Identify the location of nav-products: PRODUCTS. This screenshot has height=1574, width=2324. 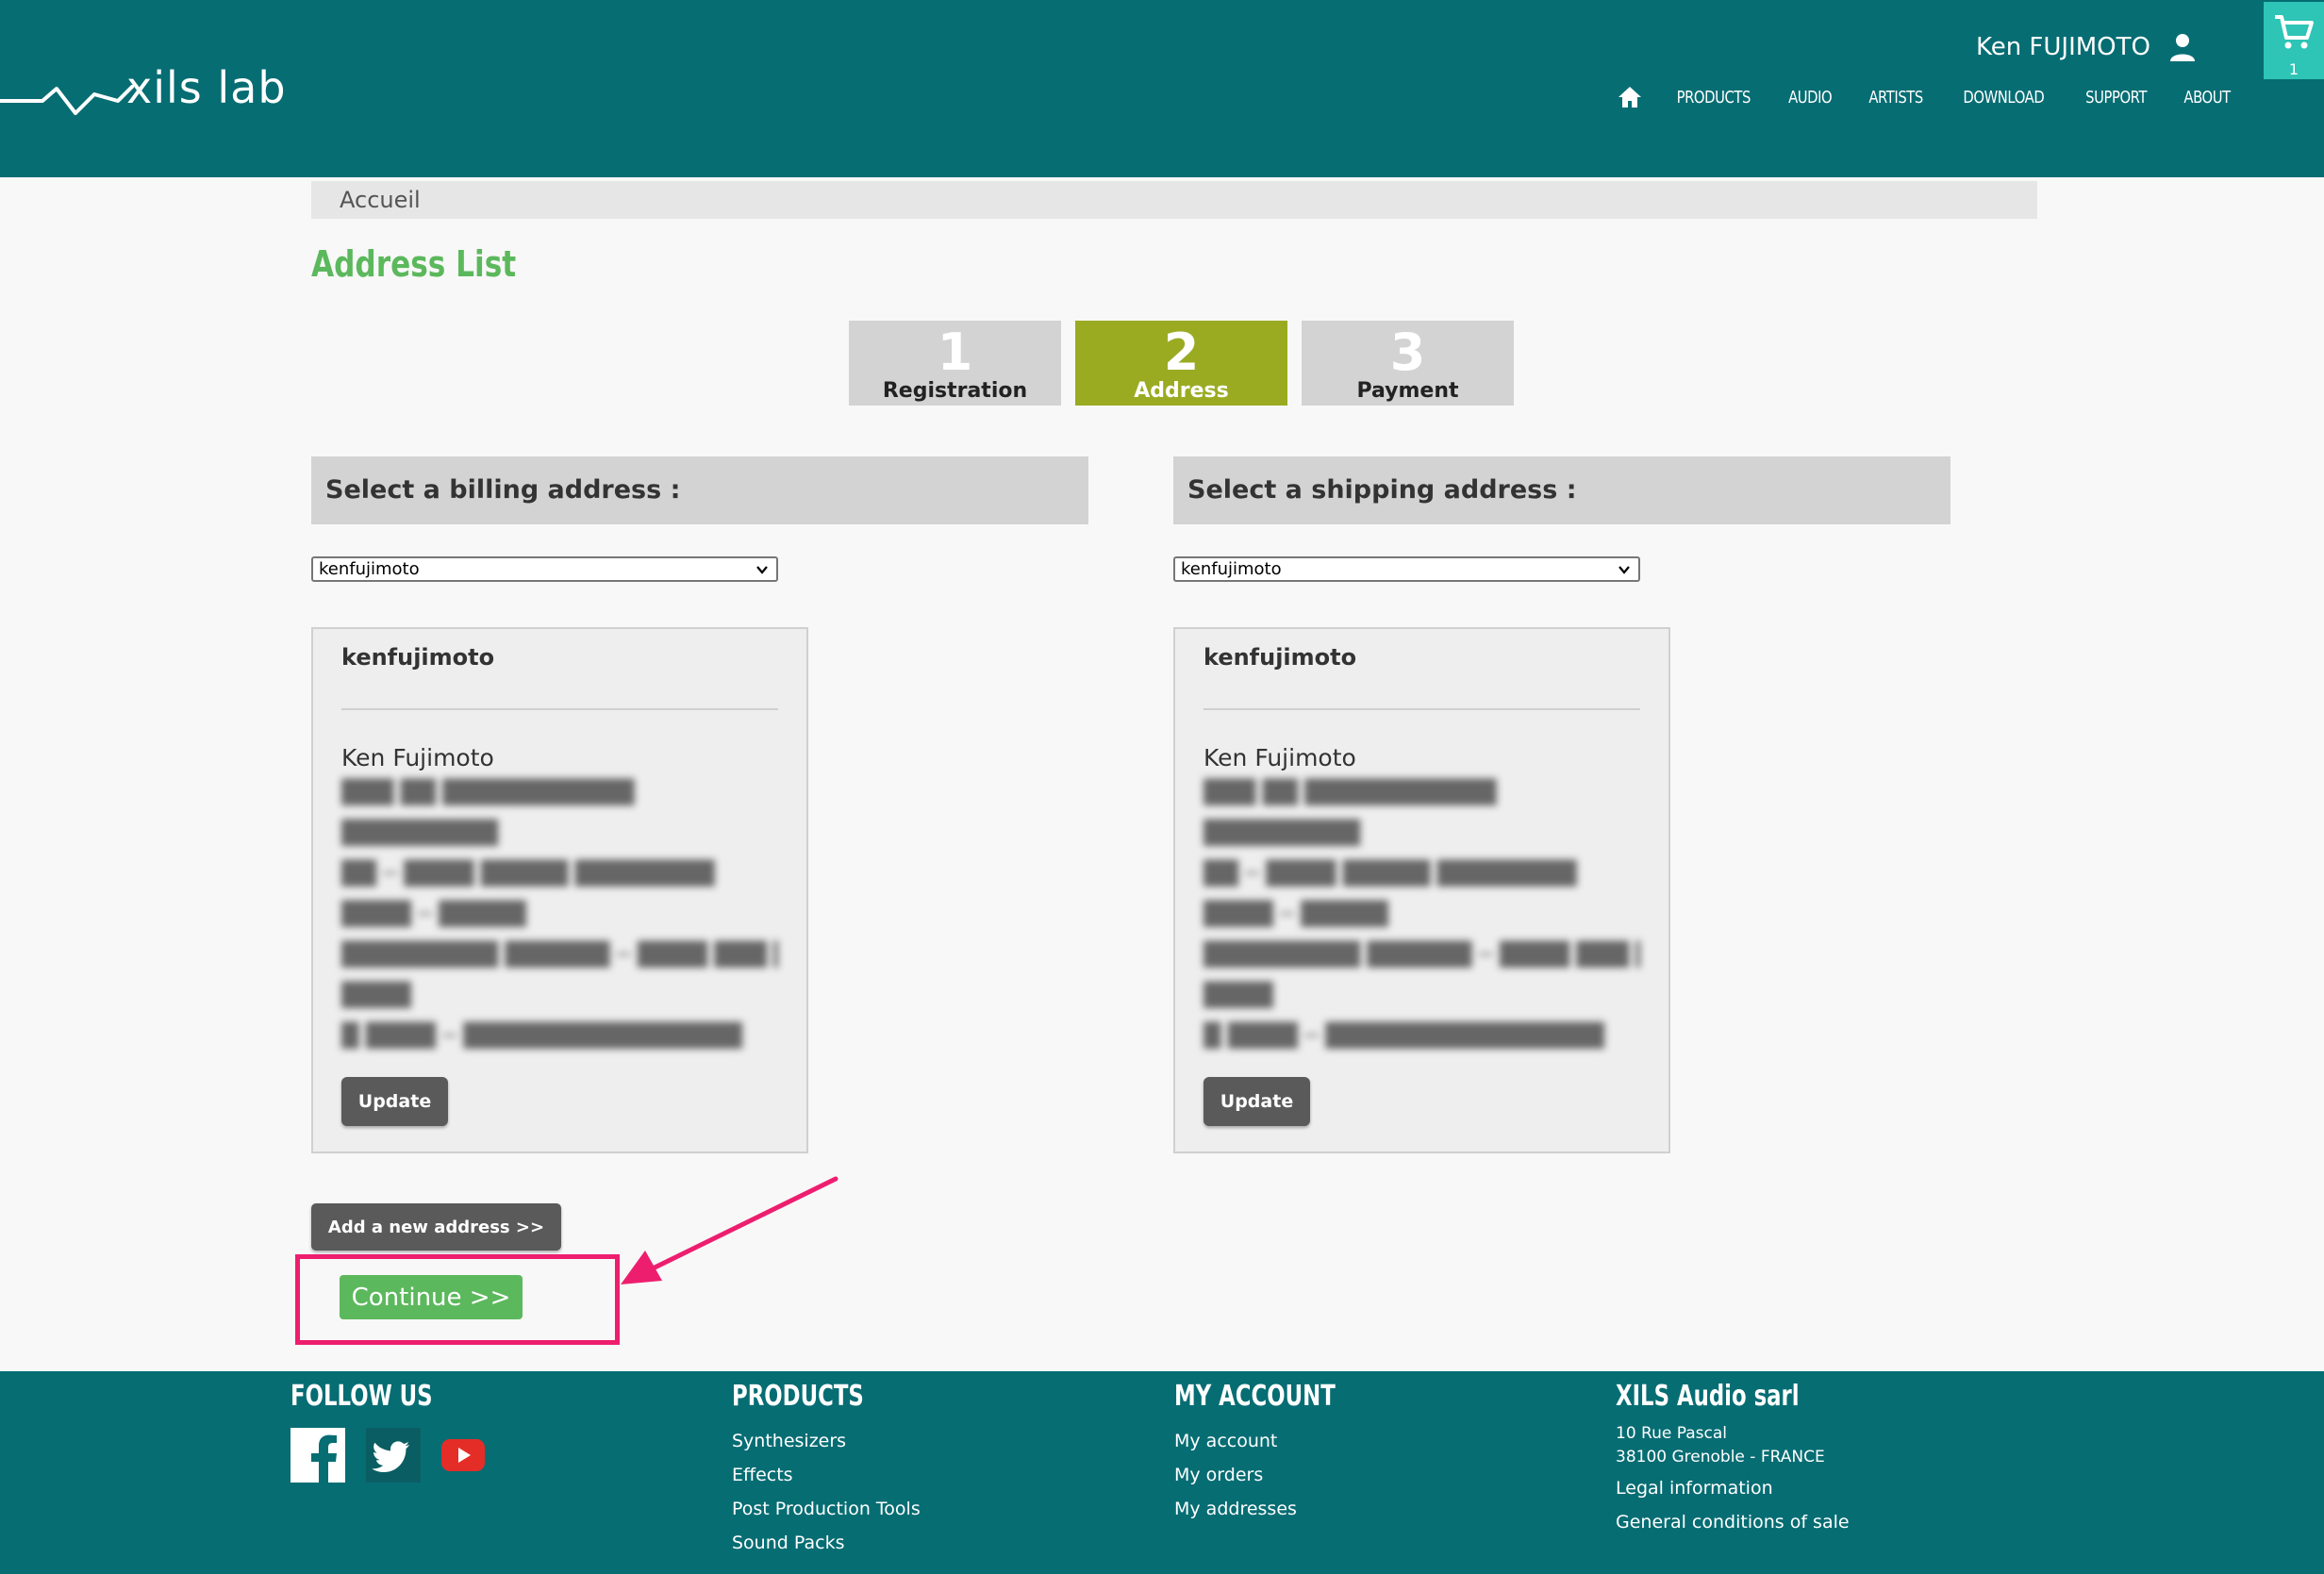
(1714, 98).